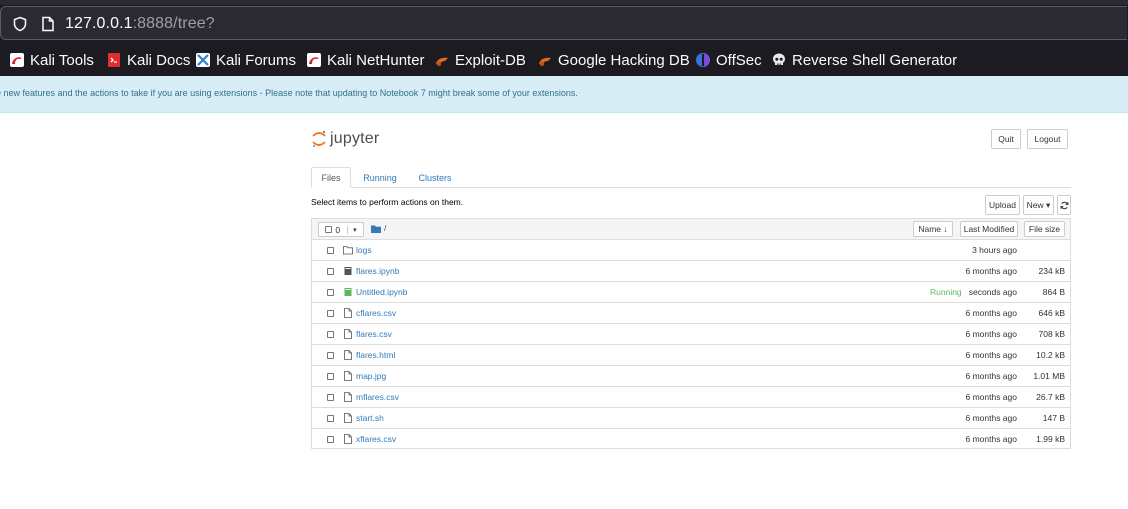 This screenshot has height=509, width=1128. What do you see at coordinates (314, 60) in the screenshot?
I see `kali-dragon-icon` at bounding box center [314, 60].